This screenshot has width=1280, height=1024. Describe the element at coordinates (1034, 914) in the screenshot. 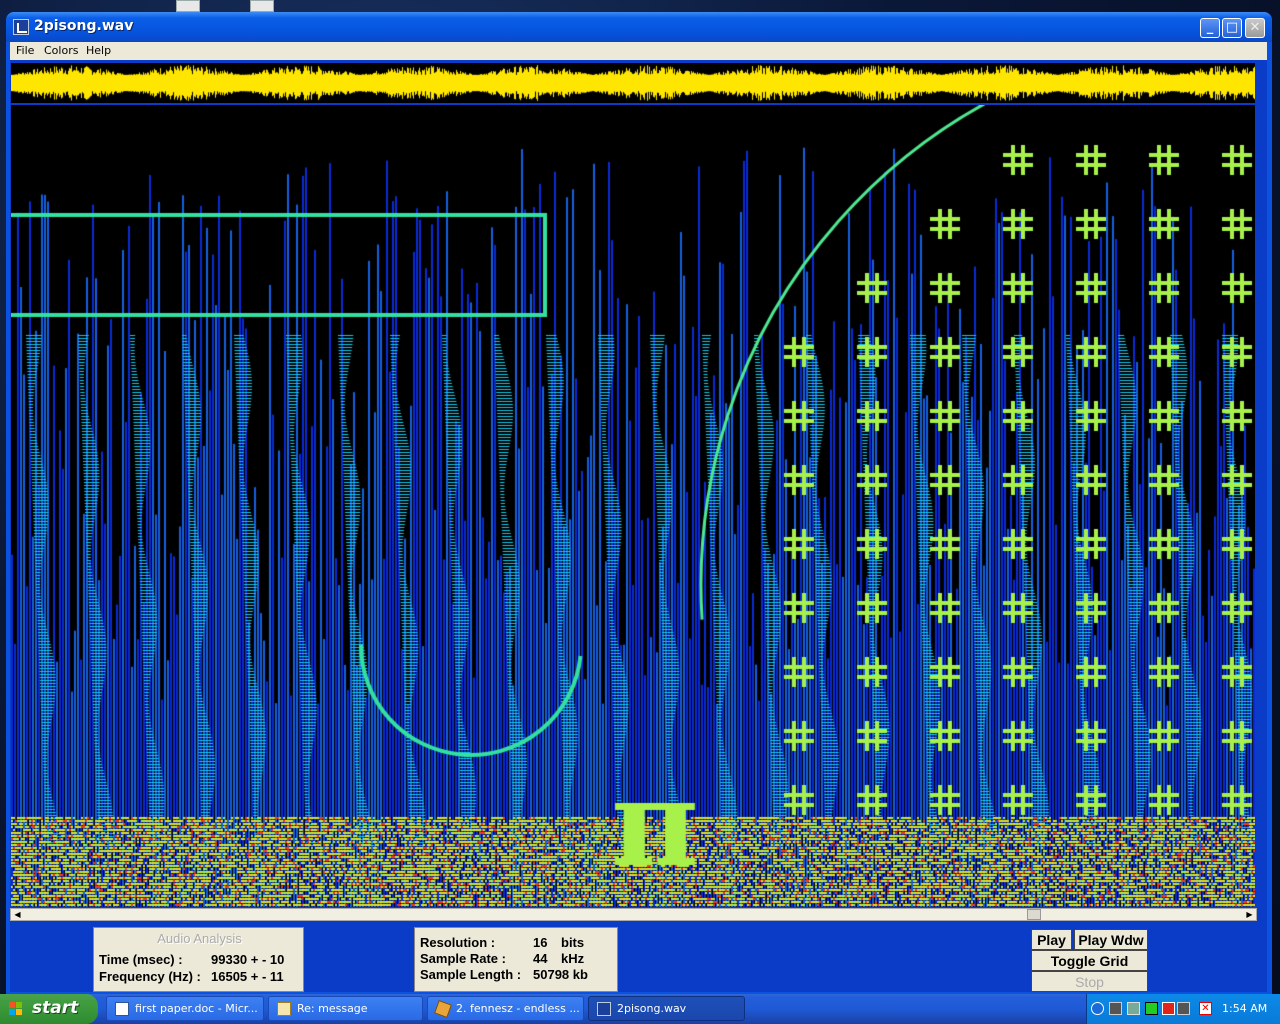

I see `scroll-thumb` at that location.